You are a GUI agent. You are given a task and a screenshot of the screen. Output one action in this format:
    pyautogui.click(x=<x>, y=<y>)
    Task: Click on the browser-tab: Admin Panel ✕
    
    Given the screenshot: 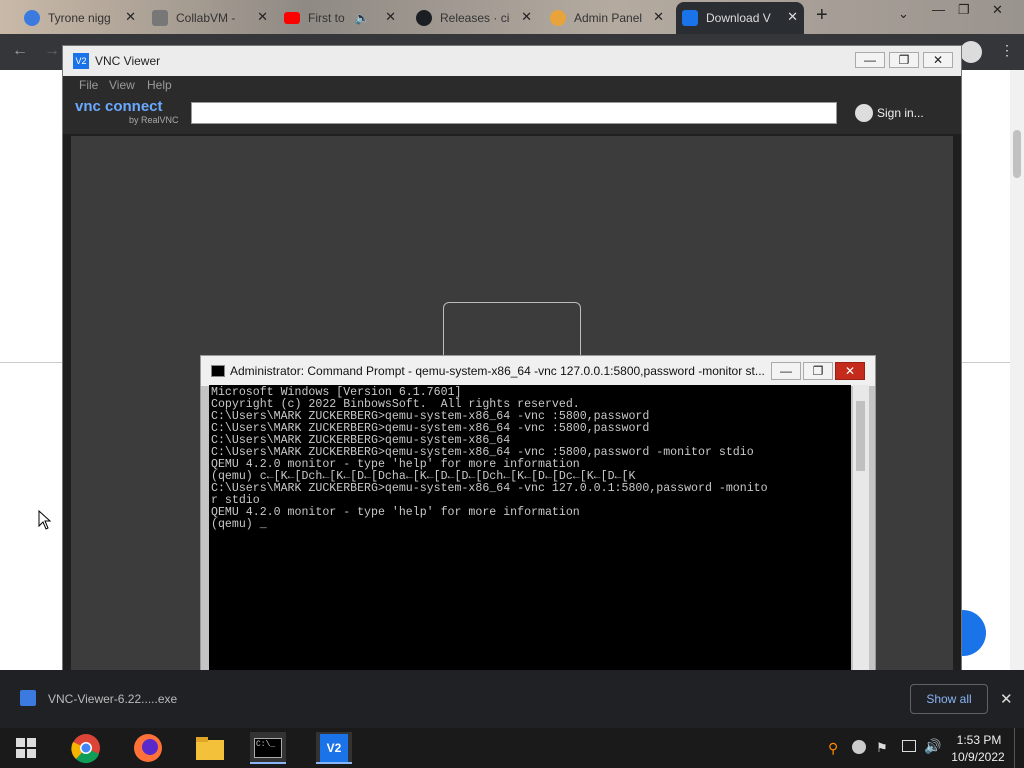 What is the action you would take?
    pyautogui.click(x=607, y=18)
    